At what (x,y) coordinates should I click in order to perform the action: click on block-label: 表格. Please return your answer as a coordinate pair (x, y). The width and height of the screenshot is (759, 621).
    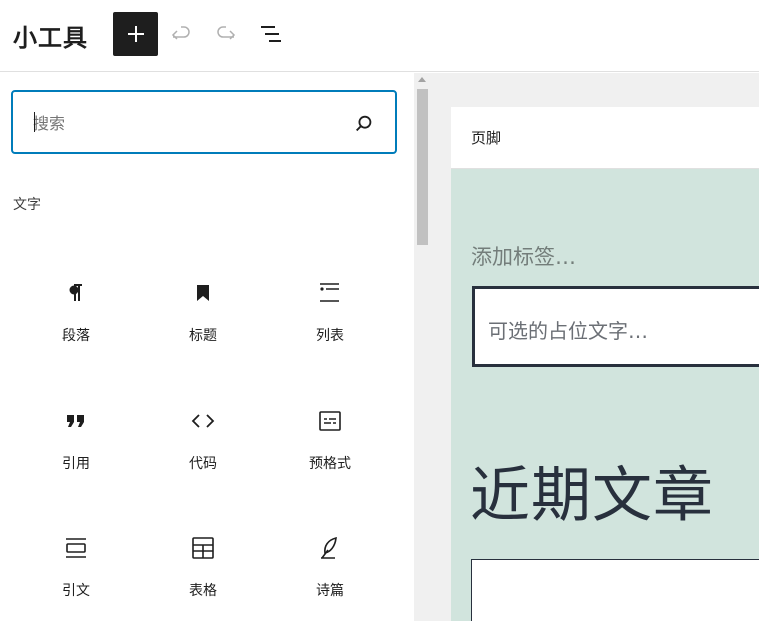
    Looking at the image, I should click on (203, 591).